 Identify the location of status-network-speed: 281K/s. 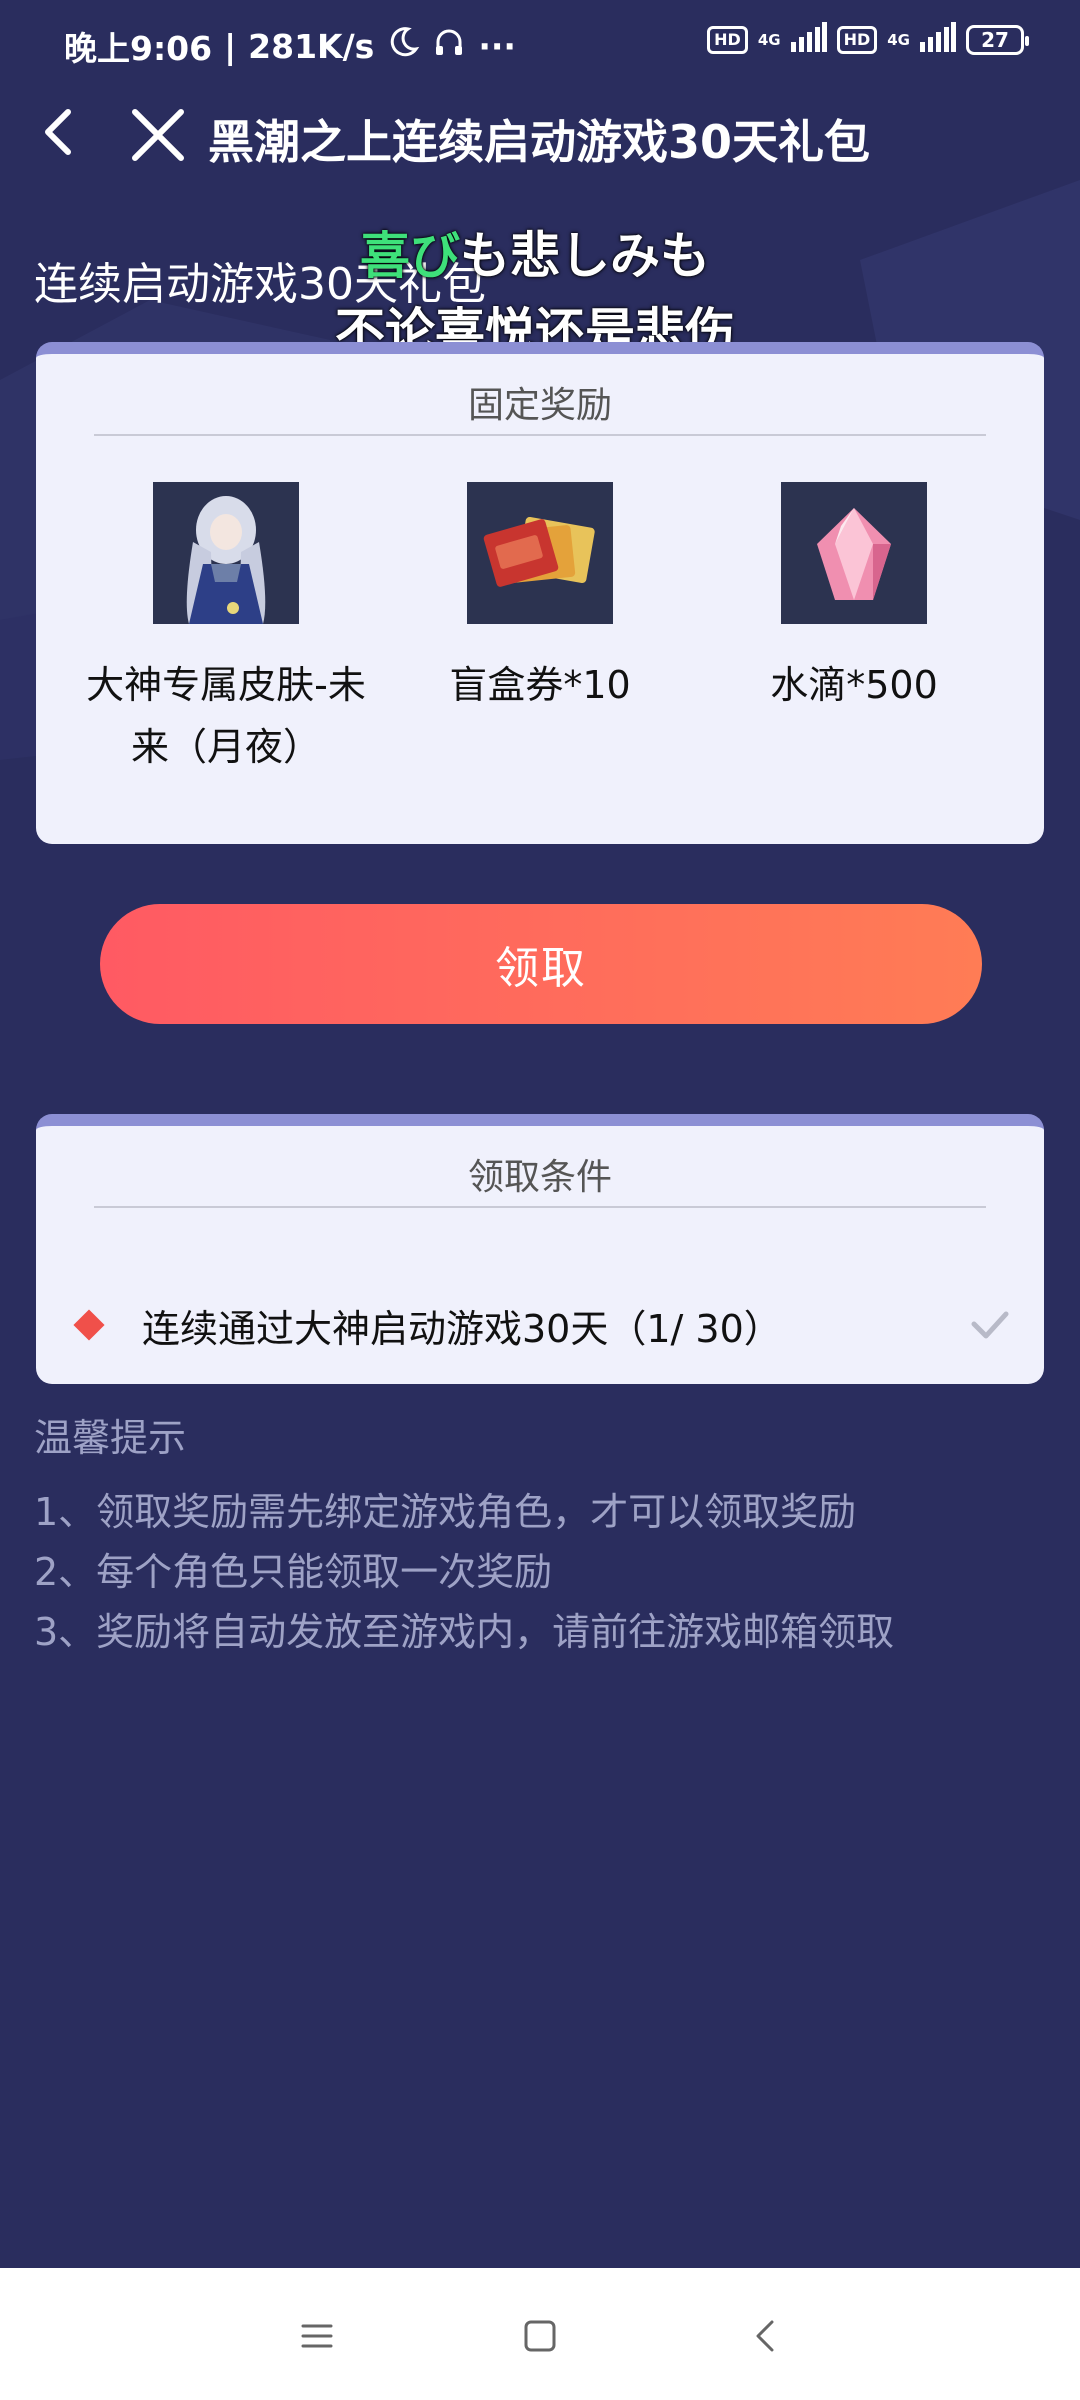
(311, 46).